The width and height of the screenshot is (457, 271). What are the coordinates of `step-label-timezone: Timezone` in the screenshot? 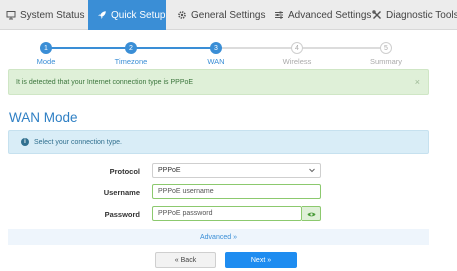 It's located at (131, 61).